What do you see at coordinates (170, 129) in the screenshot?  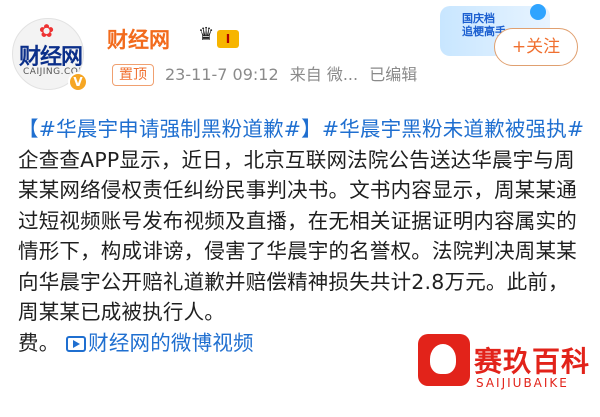 I see `hashtag-link: 【#华晨宇申请强制黑粉道歉#】` at bounding box center [170, 129].